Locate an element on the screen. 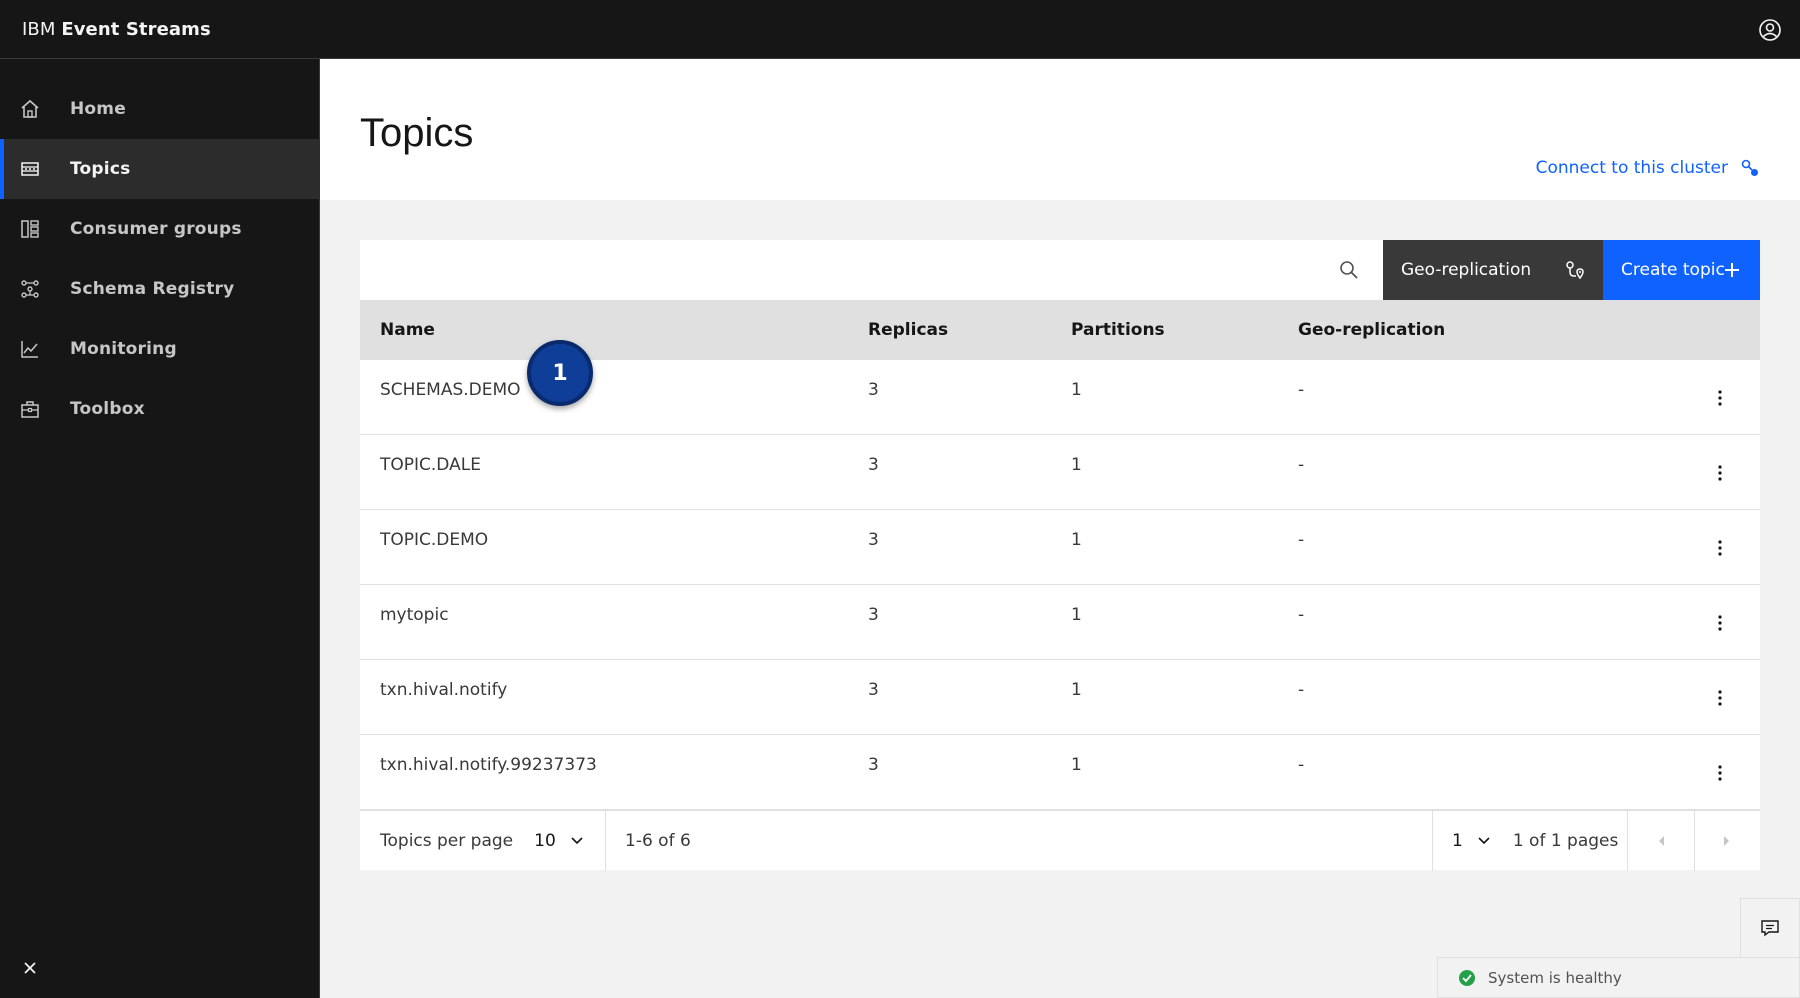  topic-name: mytopic is located at coordinates (414, 615).